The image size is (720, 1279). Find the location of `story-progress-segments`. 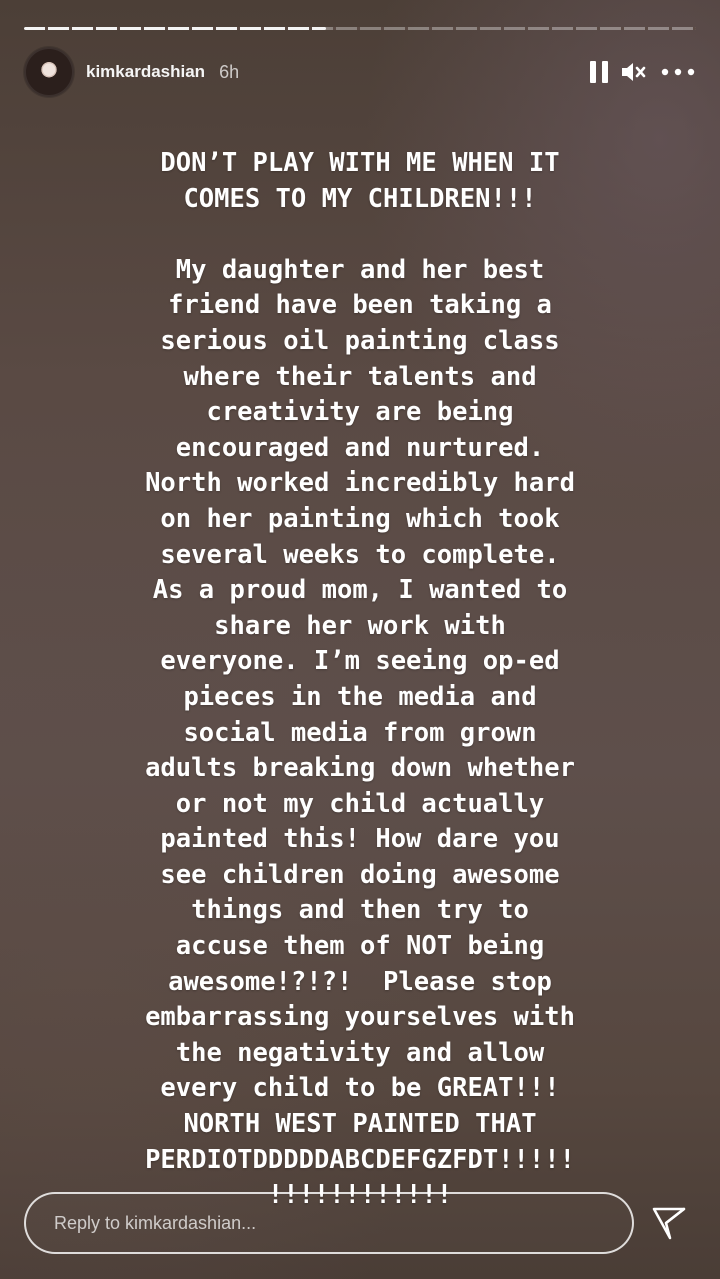

story-progress-segments is located at coordinates (360, 28).